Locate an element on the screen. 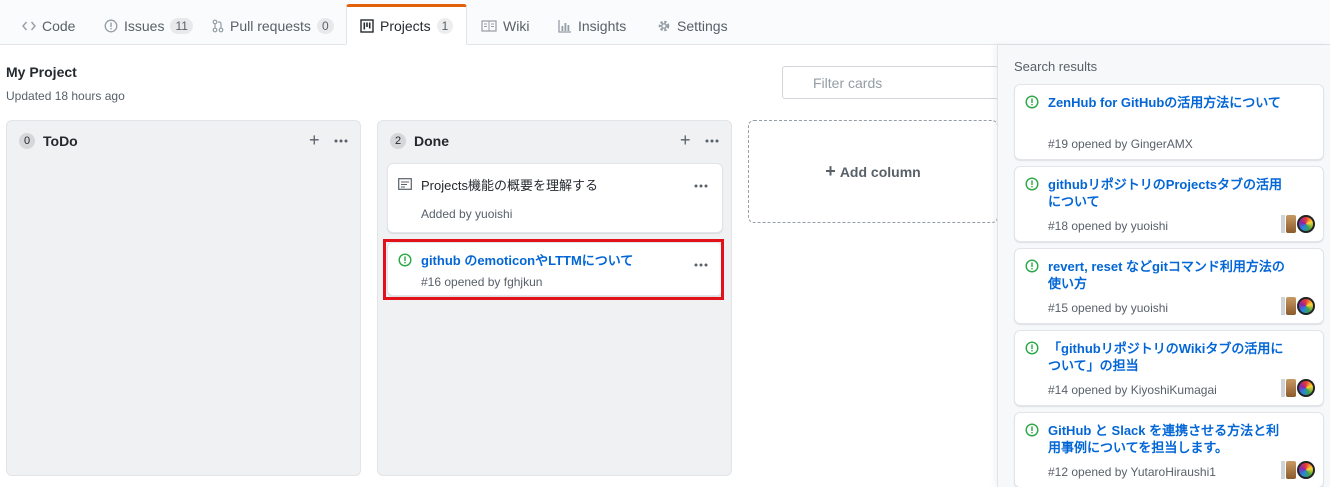 The width and height of the screenshot is (1330, 487). tab-issues: Issues 11 is located at coordinates (148, 26).